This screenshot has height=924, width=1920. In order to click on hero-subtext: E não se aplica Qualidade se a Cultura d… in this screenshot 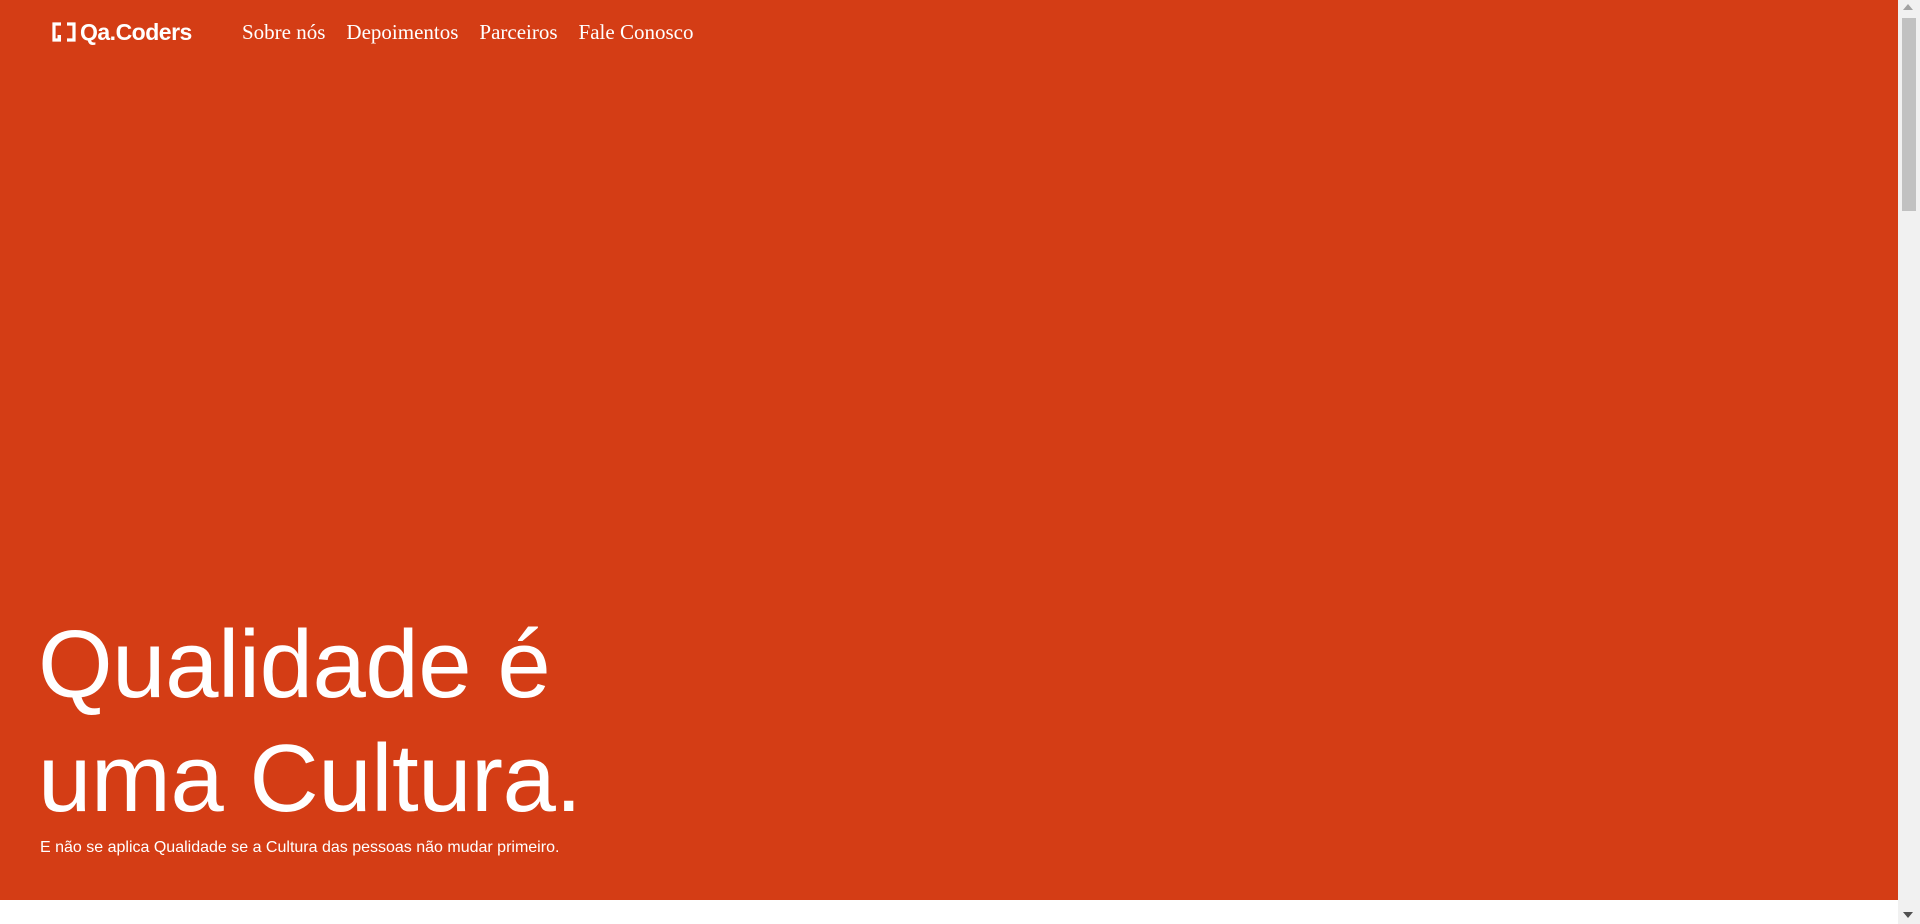, I will do `click(300, 847)`.